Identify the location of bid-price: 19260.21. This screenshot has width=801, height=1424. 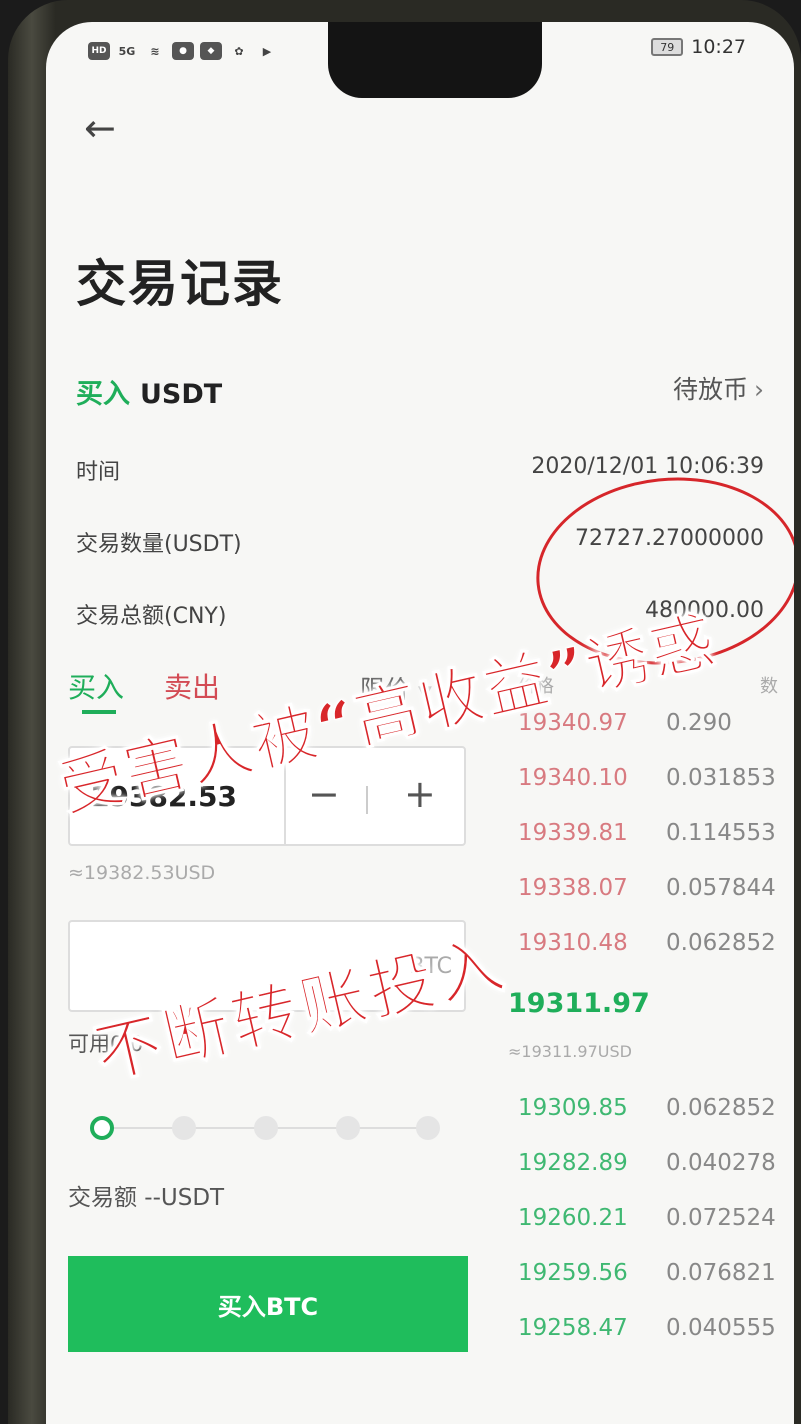
(573, 1218).